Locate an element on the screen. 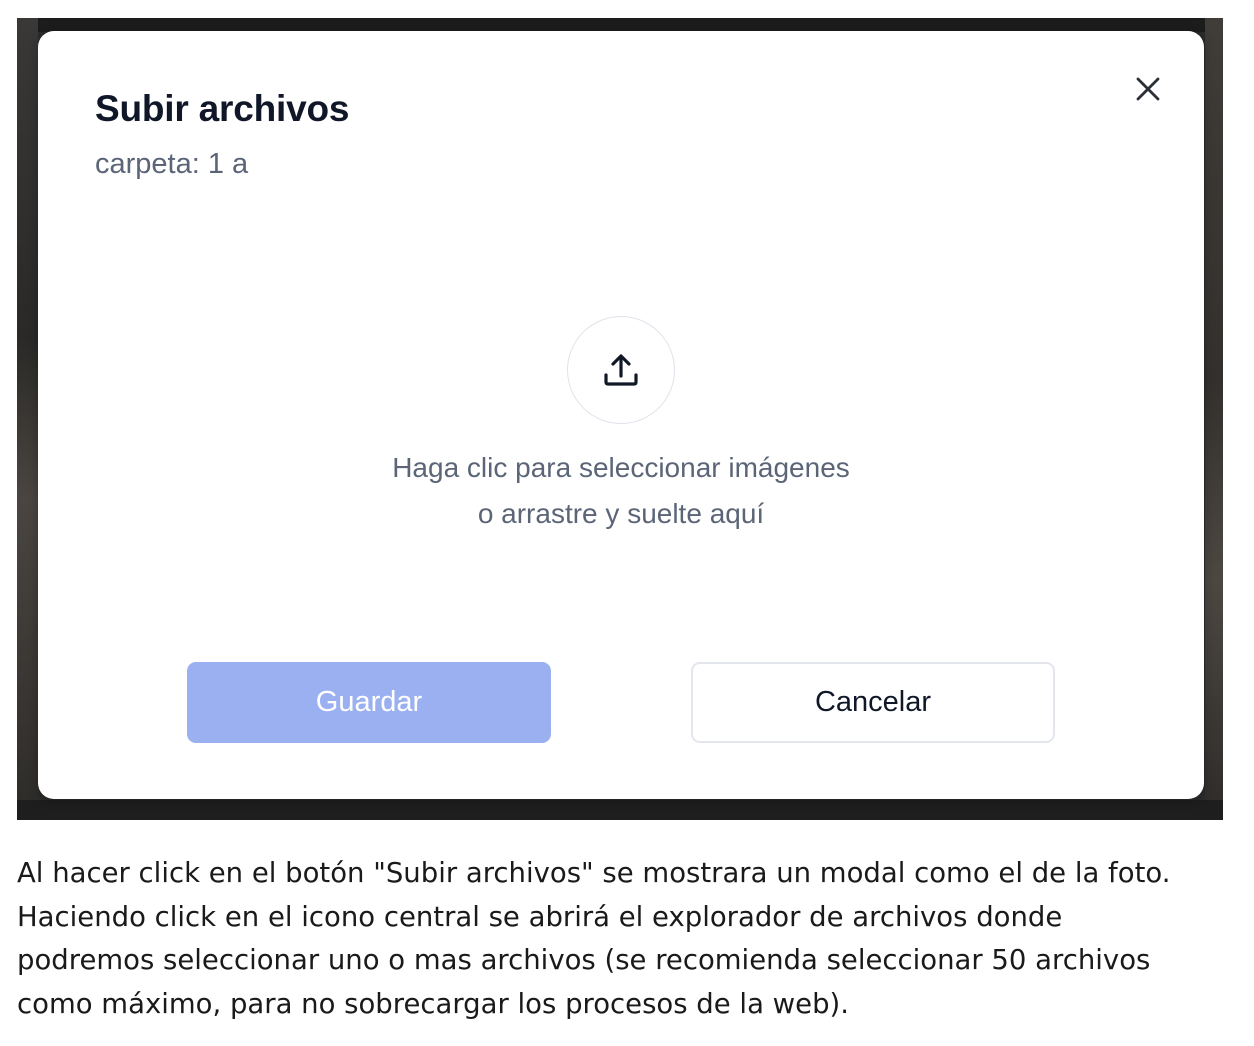 This screenshot has height=1046, width=1254. background-overlay-right is located at coordinates (1214, 419).